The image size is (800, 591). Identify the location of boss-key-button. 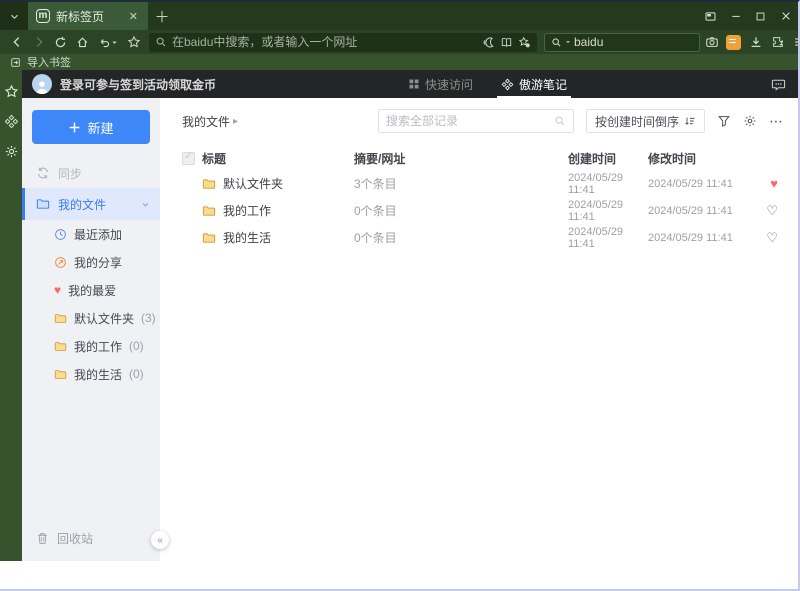
(710, 16).